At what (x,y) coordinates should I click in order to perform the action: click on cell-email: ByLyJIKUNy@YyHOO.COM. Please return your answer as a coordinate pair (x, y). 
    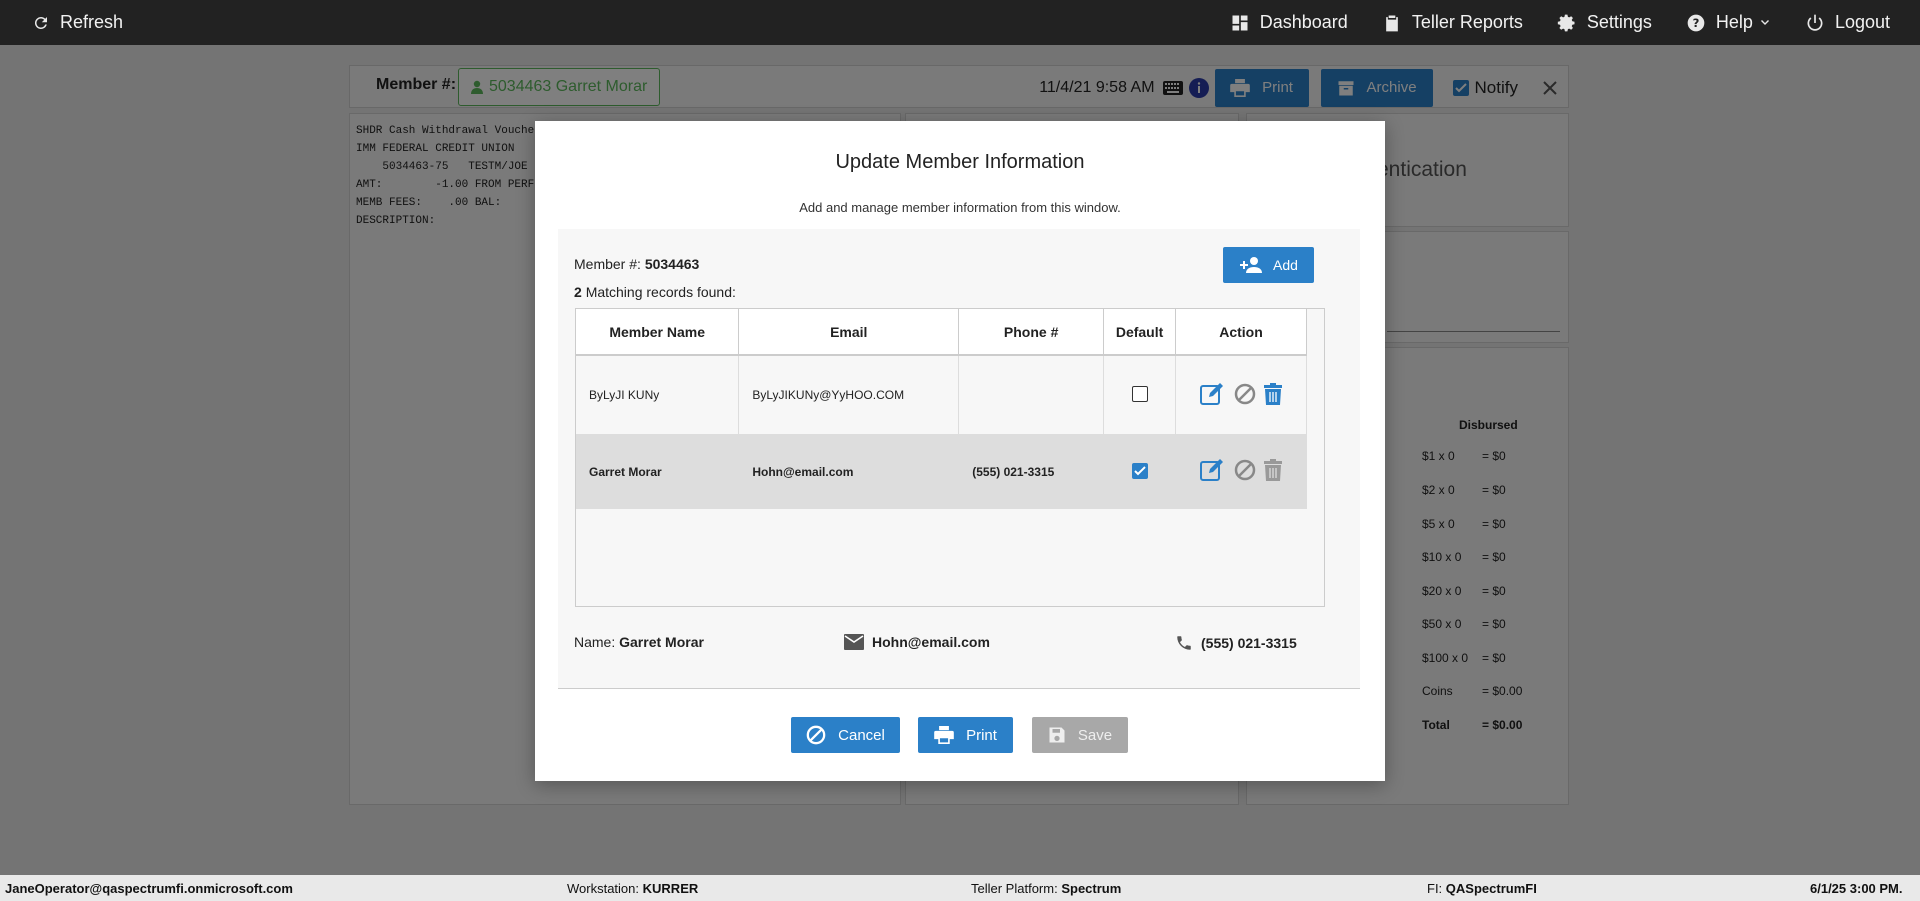
    Looking at the image, I should click on (849, 394).